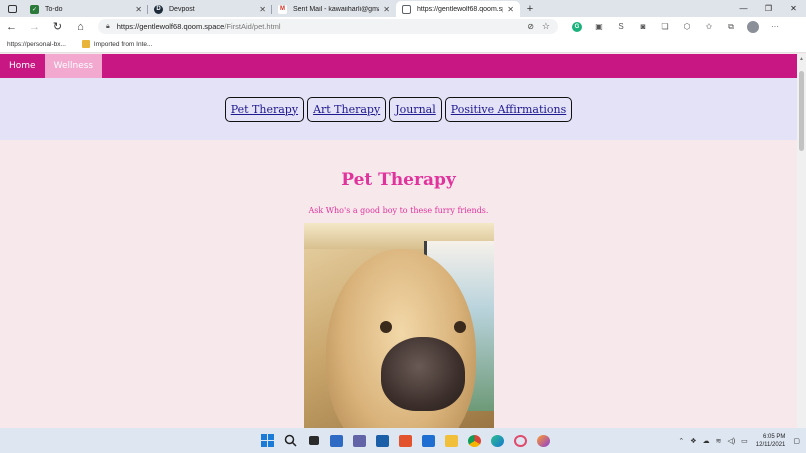  I want to click on tab-title: Sent Mail - kawaiiharli@gmail.co, so click(336, 9).